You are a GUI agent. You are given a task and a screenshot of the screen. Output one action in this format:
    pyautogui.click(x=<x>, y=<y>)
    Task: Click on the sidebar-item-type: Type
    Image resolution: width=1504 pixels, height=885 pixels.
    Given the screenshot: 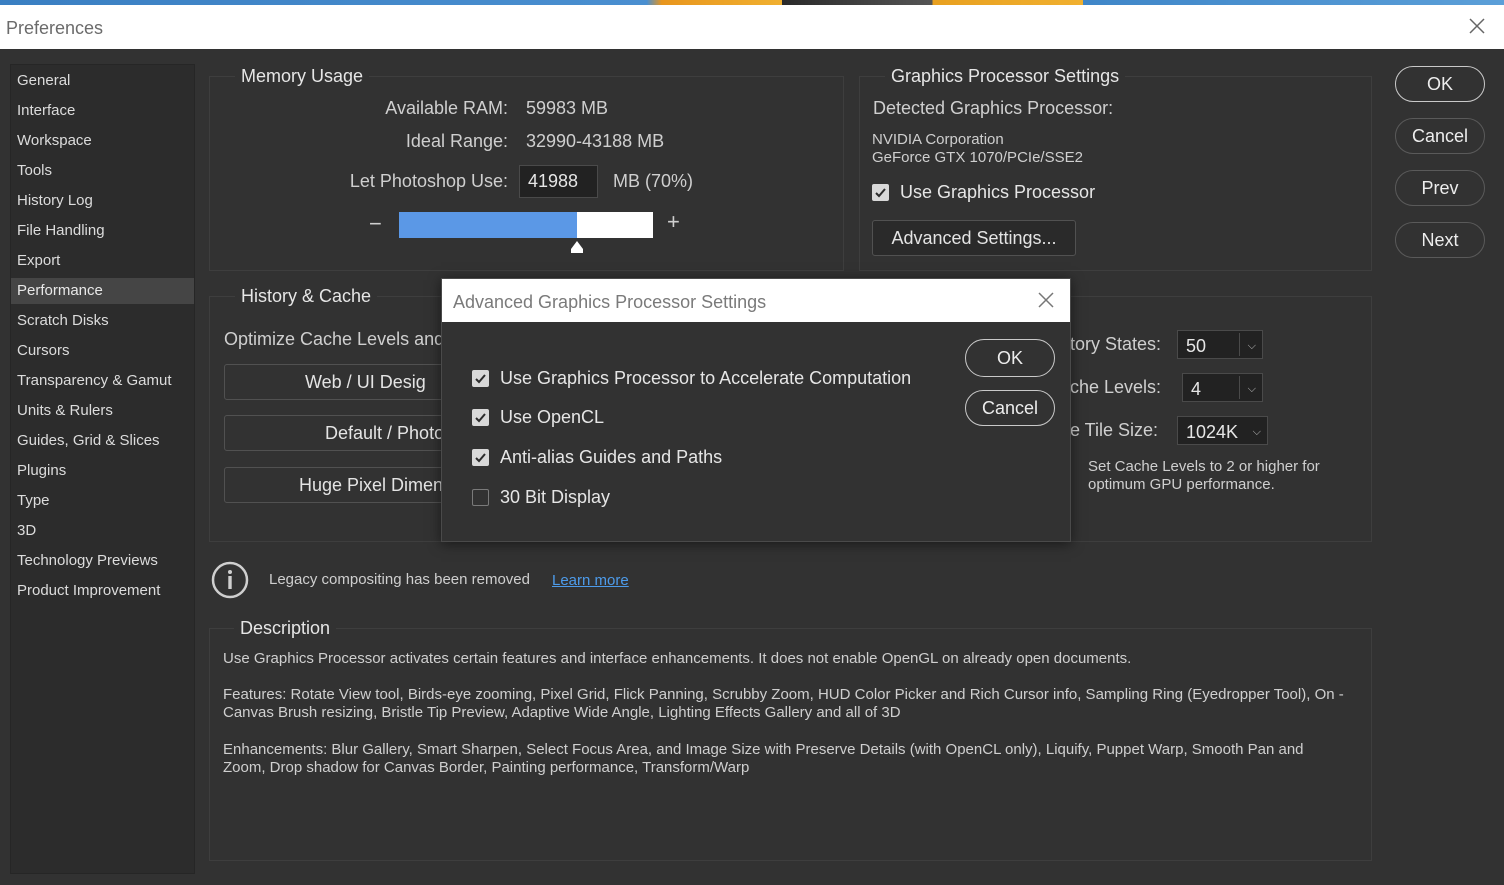 What is the action you would take?
    pyautogui.click(x=102, y=501)
    